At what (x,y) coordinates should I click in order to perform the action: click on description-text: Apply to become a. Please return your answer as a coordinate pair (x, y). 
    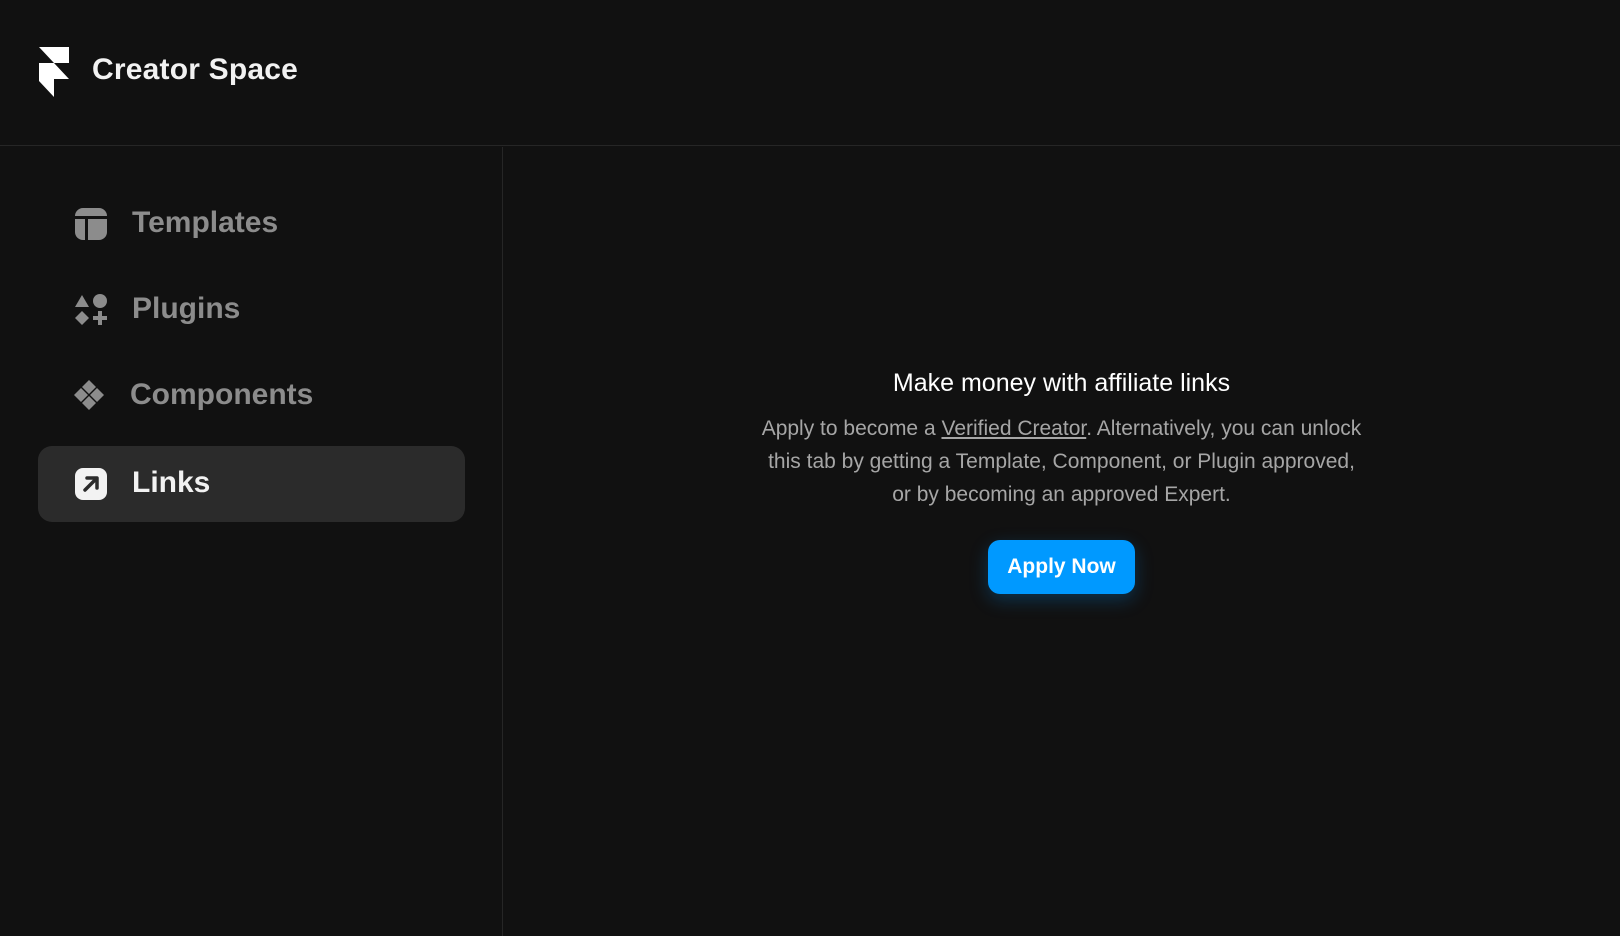
    Looking at the image, I should click on (851, 428).